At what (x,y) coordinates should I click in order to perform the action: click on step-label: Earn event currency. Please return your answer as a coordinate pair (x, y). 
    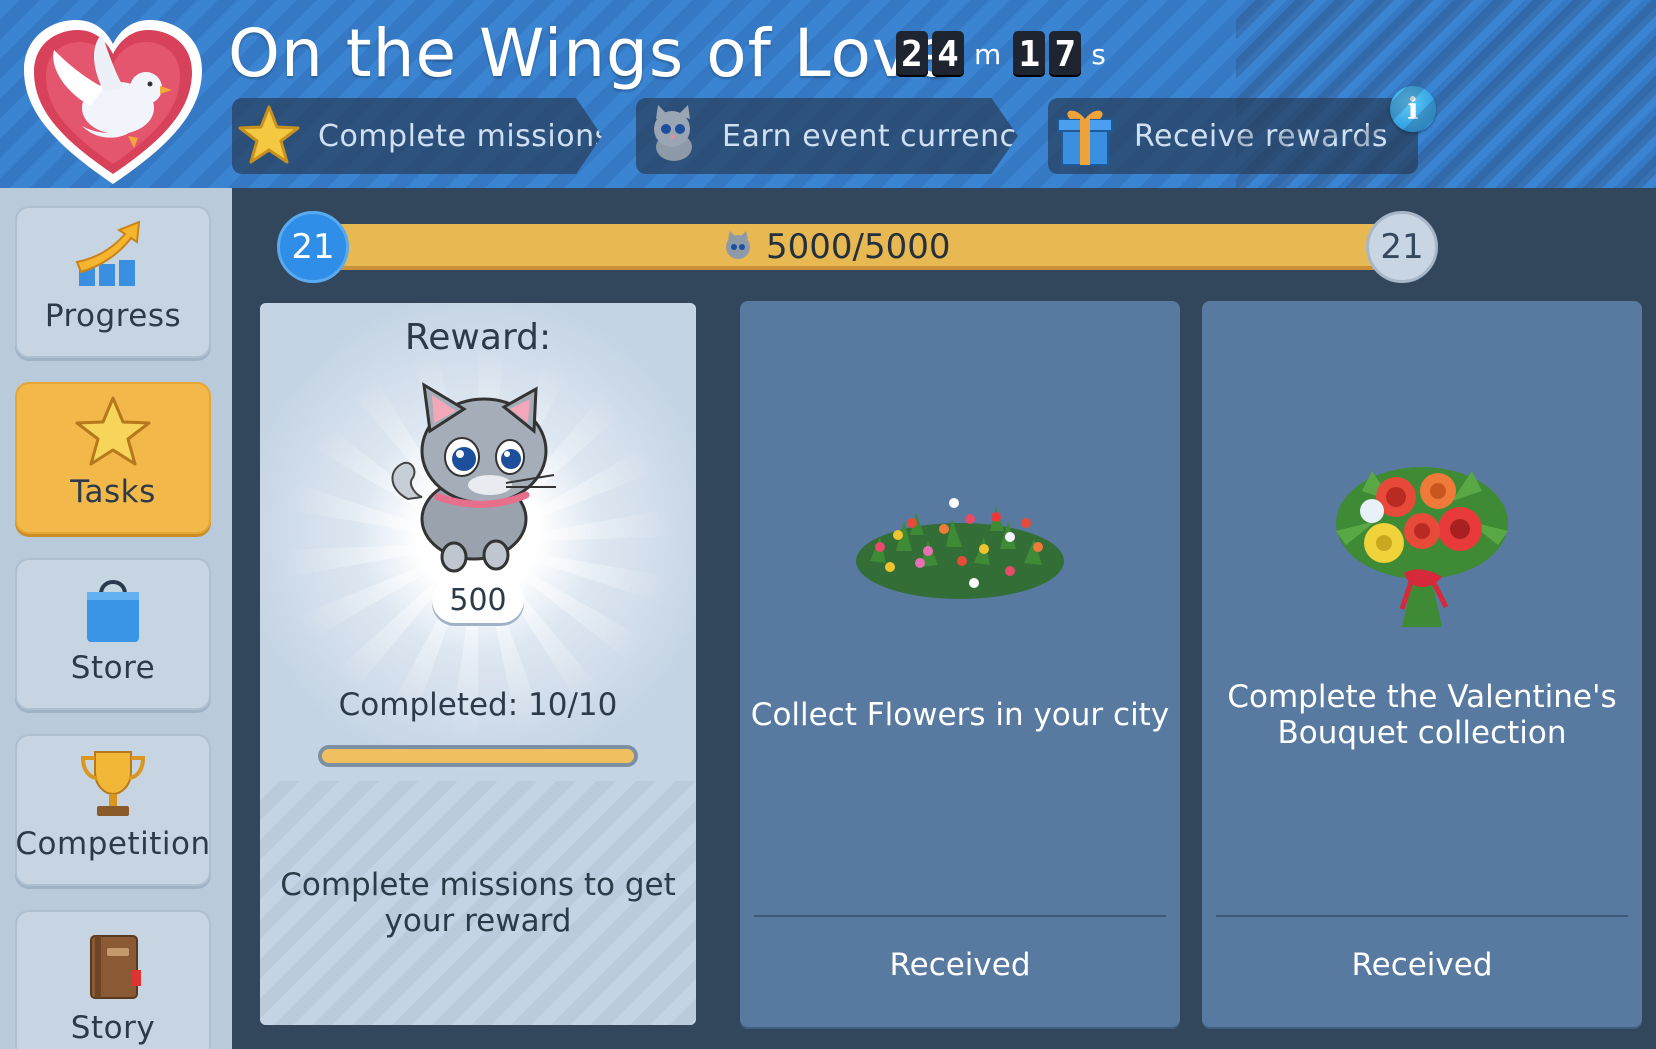
    Looking at the image, I should click on (878, 136).